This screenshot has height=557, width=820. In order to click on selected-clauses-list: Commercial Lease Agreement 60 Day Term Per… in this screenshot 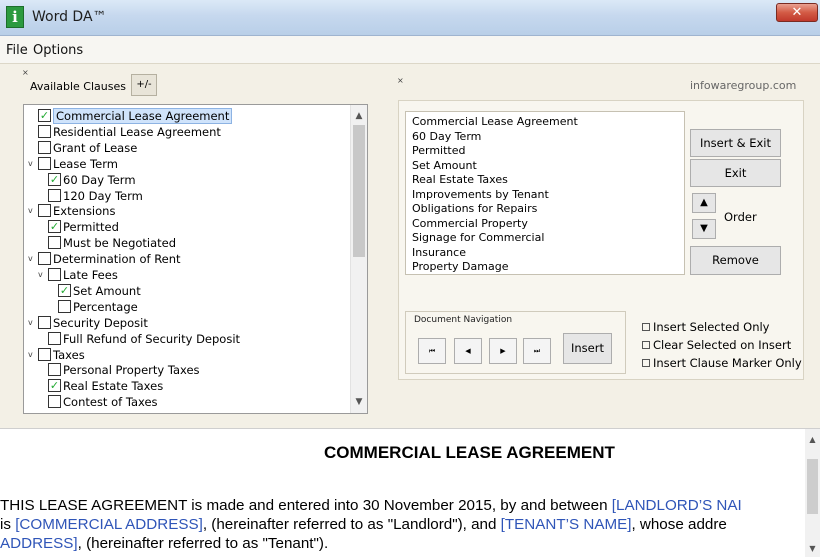, I will do `click(545, 193)`.